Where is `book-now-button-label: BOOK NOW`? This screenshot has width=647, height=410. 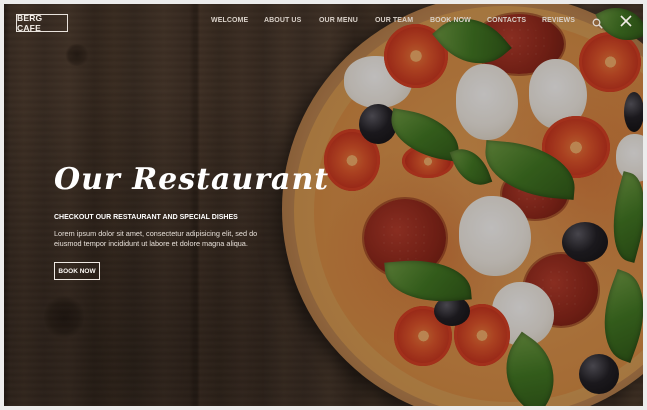 book-now-button-label: BOOK NOW is located at coordinates (77, 271).